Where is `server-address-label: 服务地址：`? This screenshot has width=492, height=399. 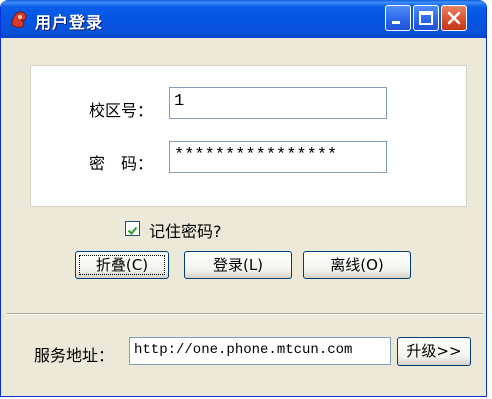
server-address-label: 服务地址： is located at coordinates (74, 355).